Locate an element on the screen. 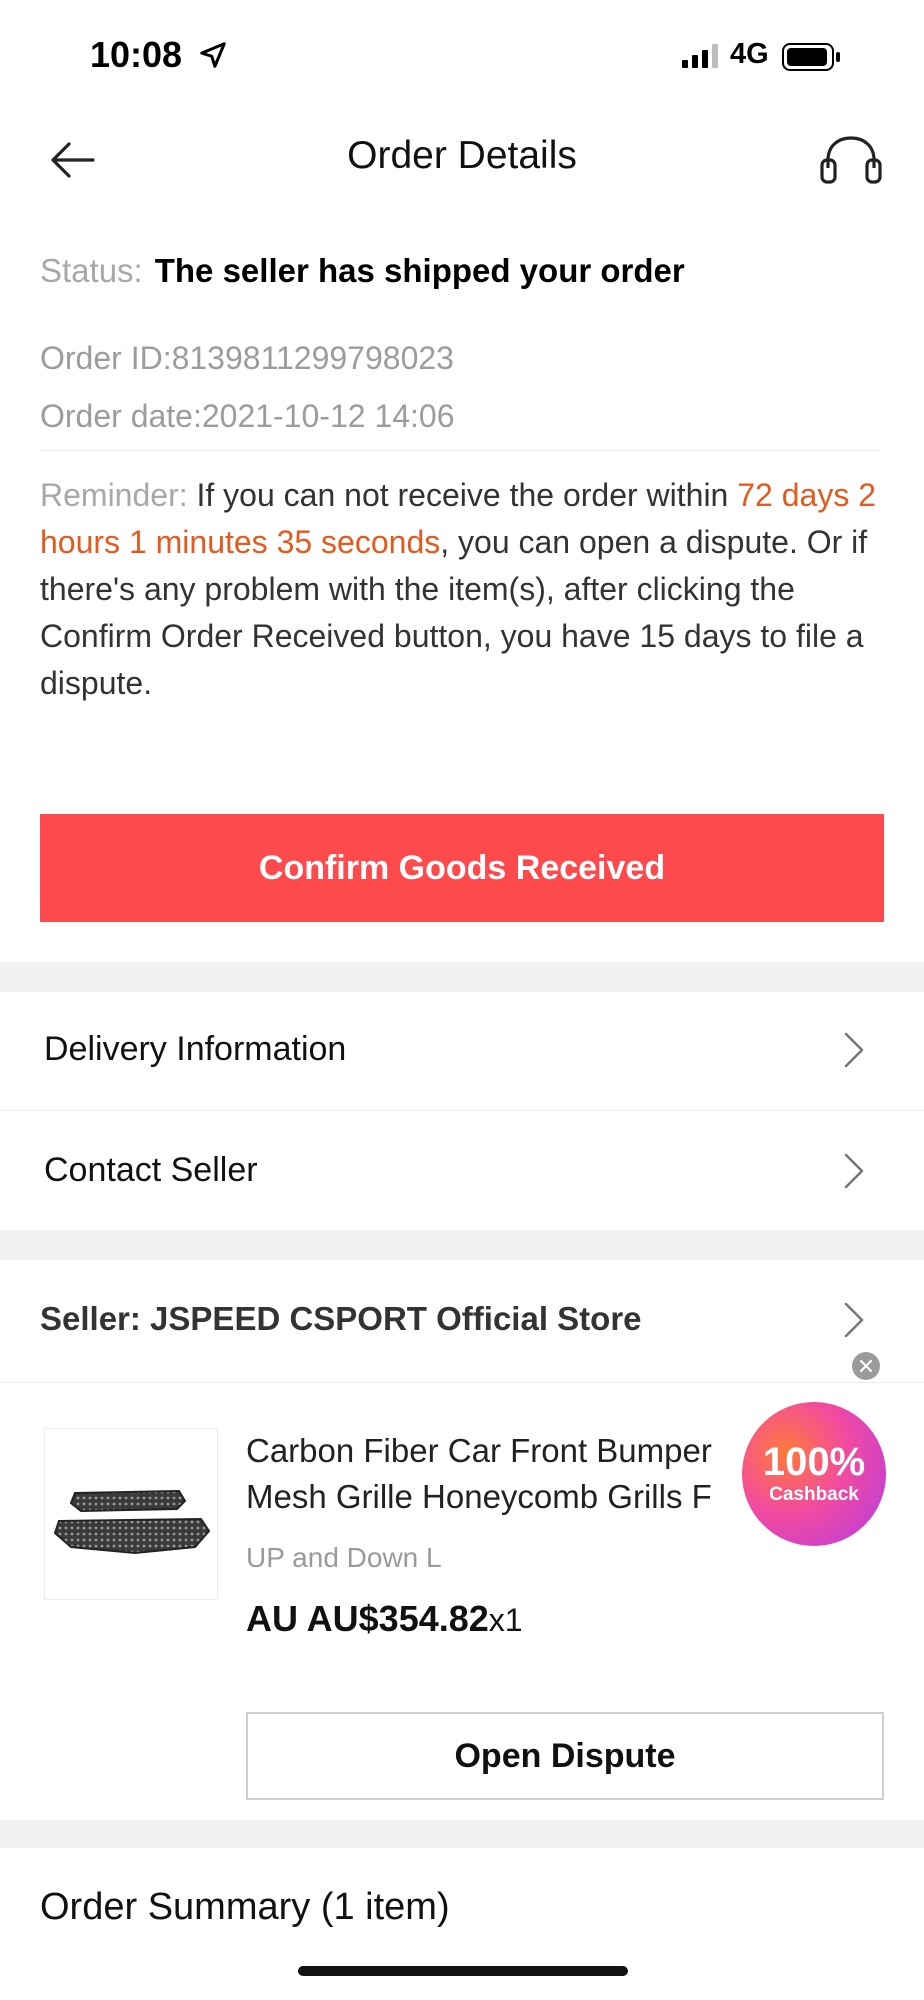 This screenshot has width=924, height=2000. customer-service-button is located at coordinates (851, 160).